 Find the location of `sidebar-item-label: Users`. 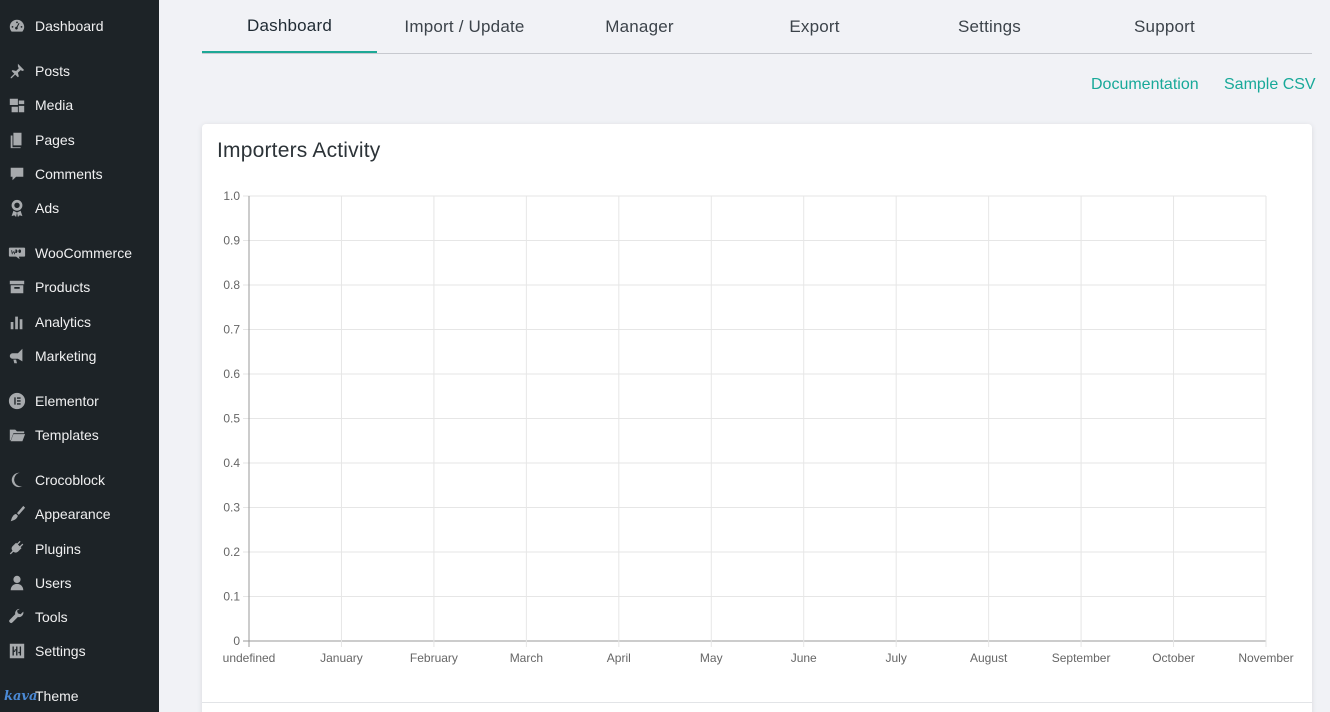

sidebar-item-label: Users is located at coordinates (53, 583).